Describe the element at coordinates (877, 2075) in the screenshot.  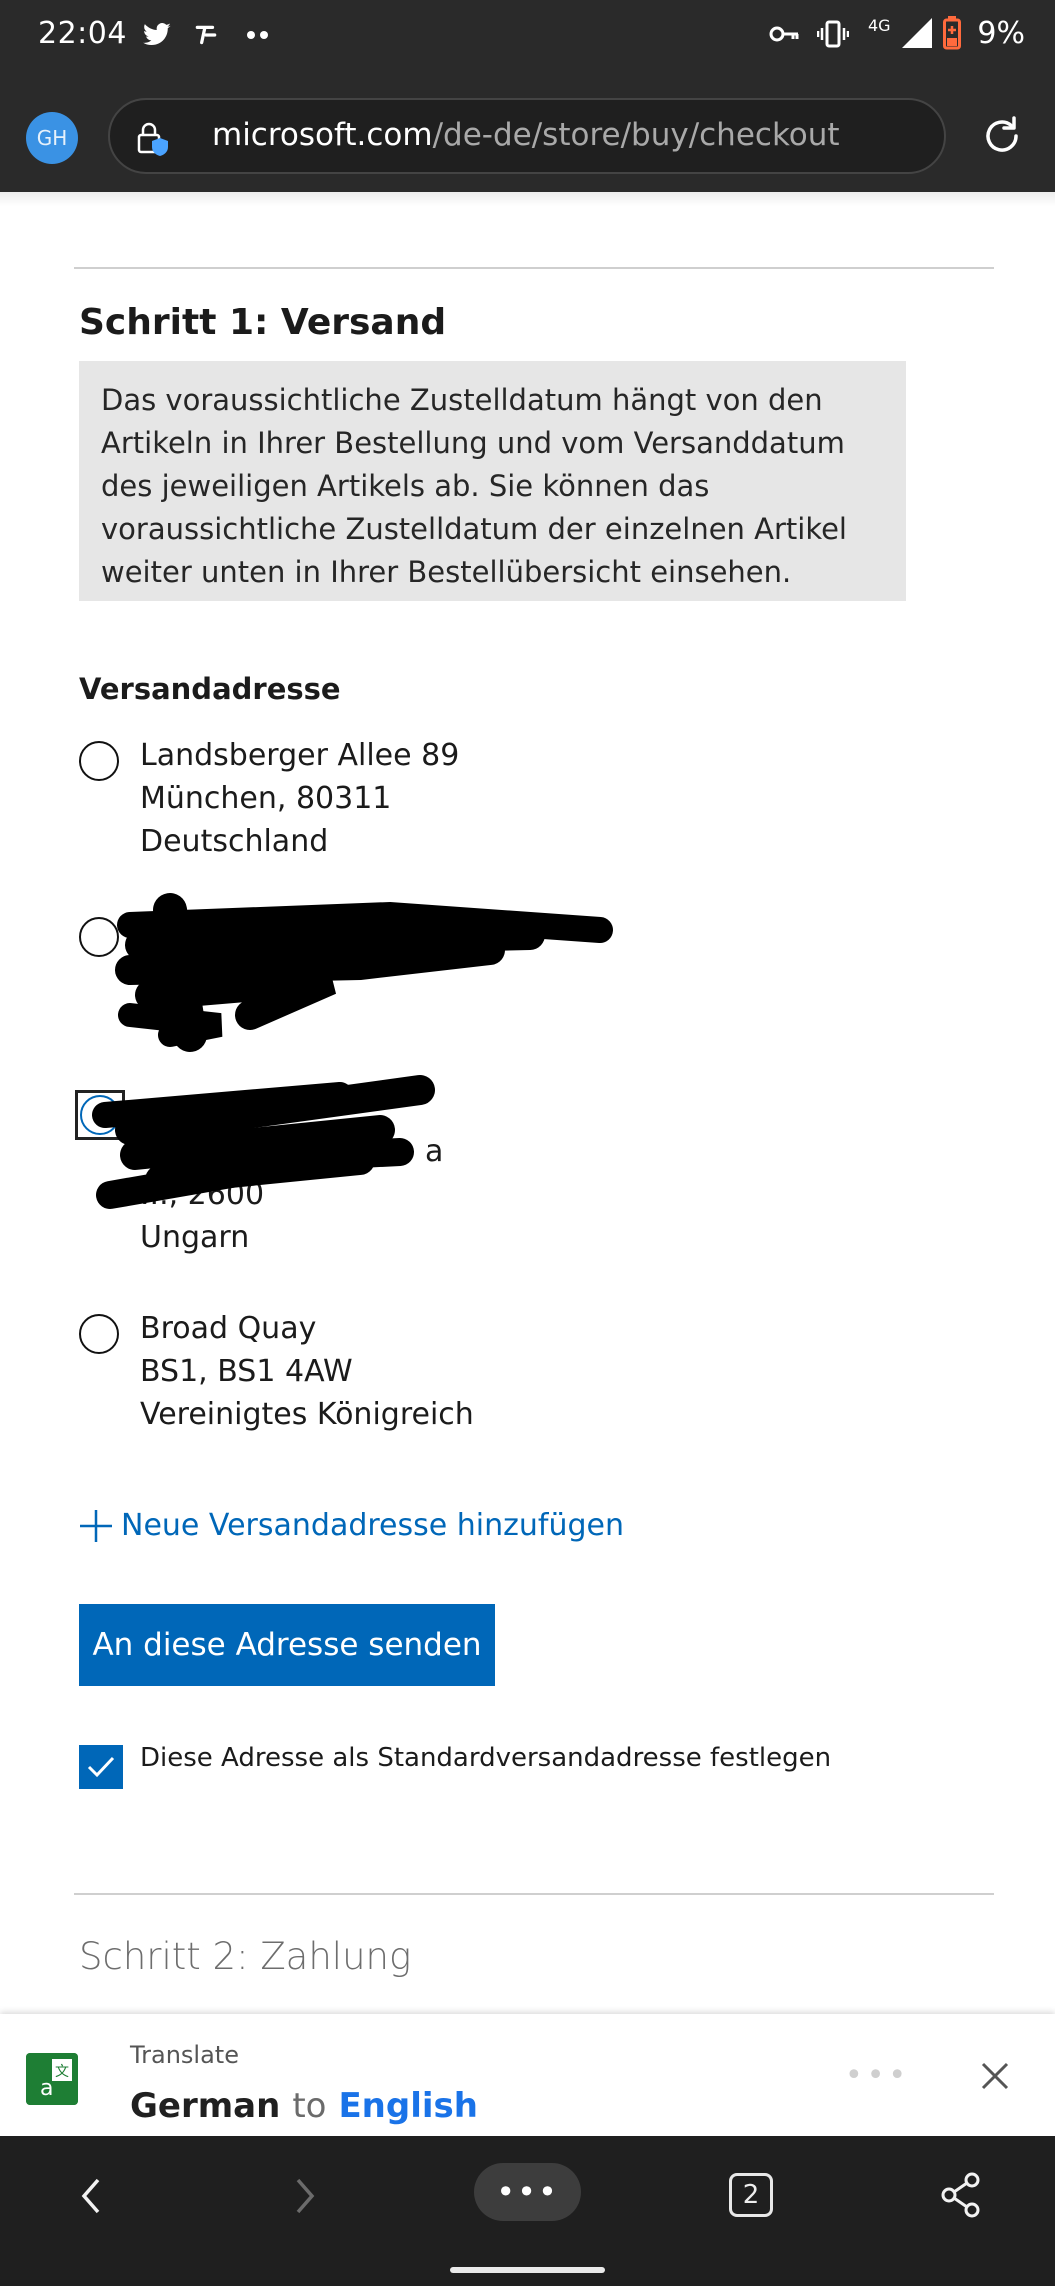
I see `translate-more-icon: •••` at that location.